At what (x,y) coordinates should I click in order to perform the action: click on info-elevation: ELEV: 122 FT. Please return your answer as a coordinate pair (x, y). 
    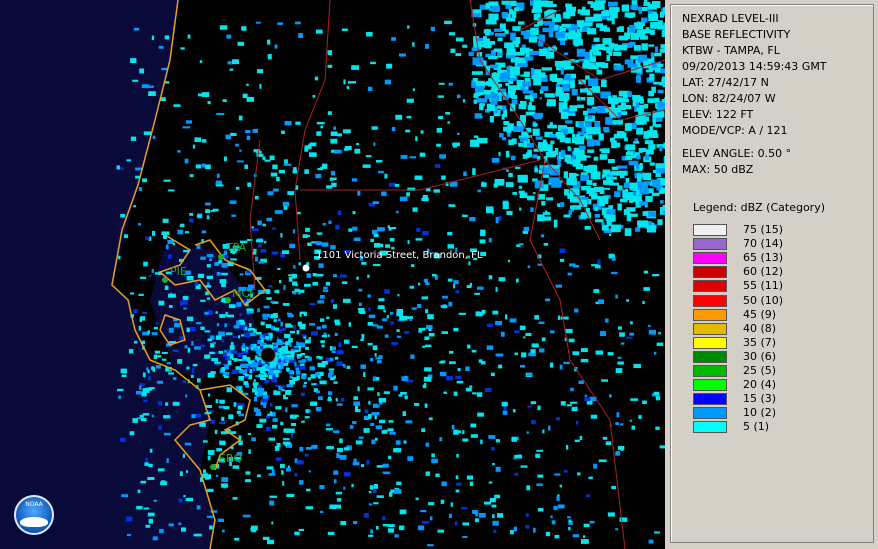
    Looking at the image, I should click on (718, 114).